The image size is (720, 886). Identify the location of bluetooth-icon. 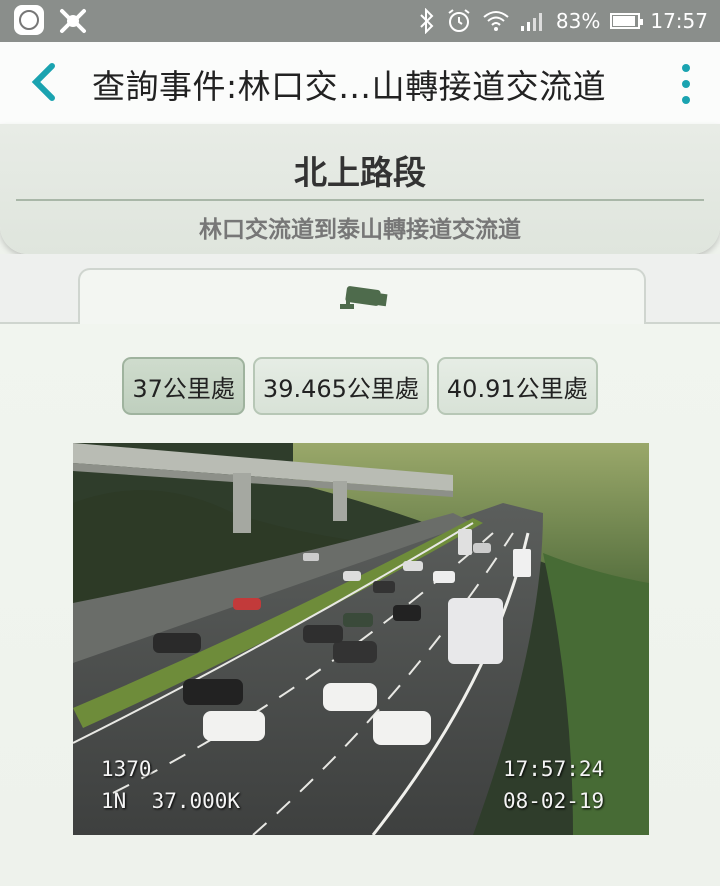
(427, 21).